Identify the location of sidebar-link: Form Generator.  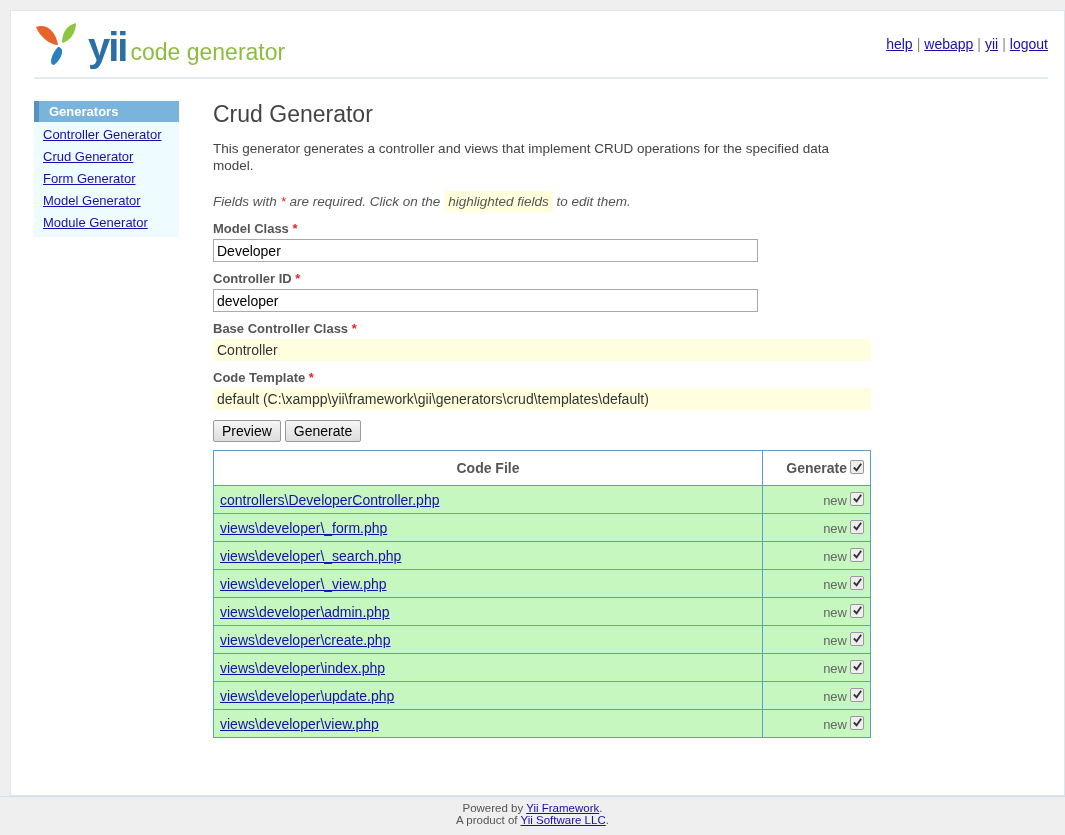
(111, 178).